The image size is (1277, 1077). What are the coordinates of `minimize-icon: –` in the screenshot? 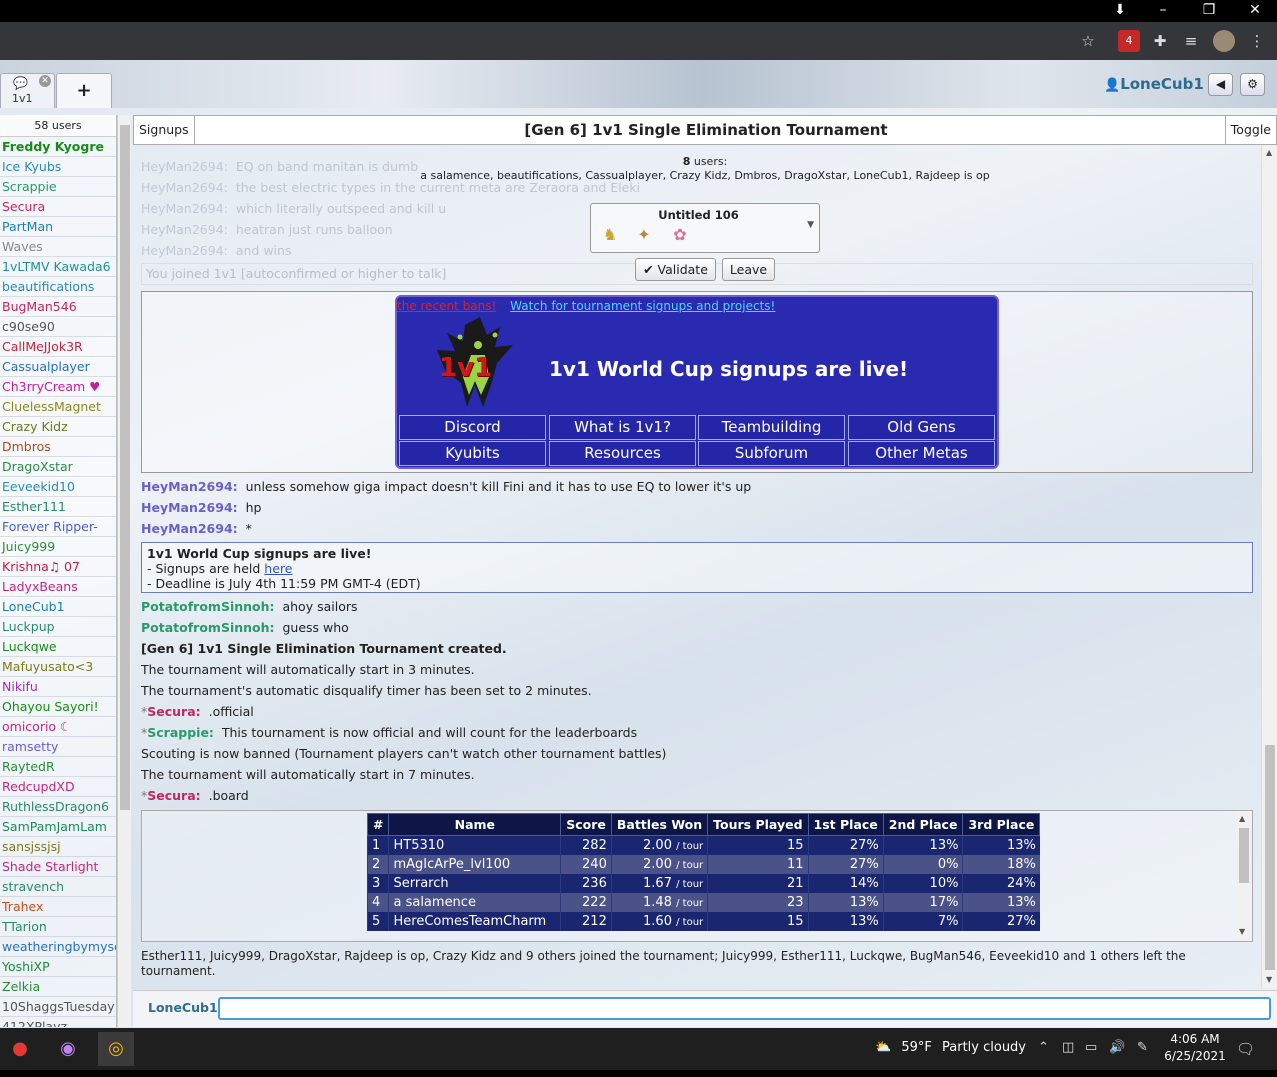 It's located at (1163, 11).